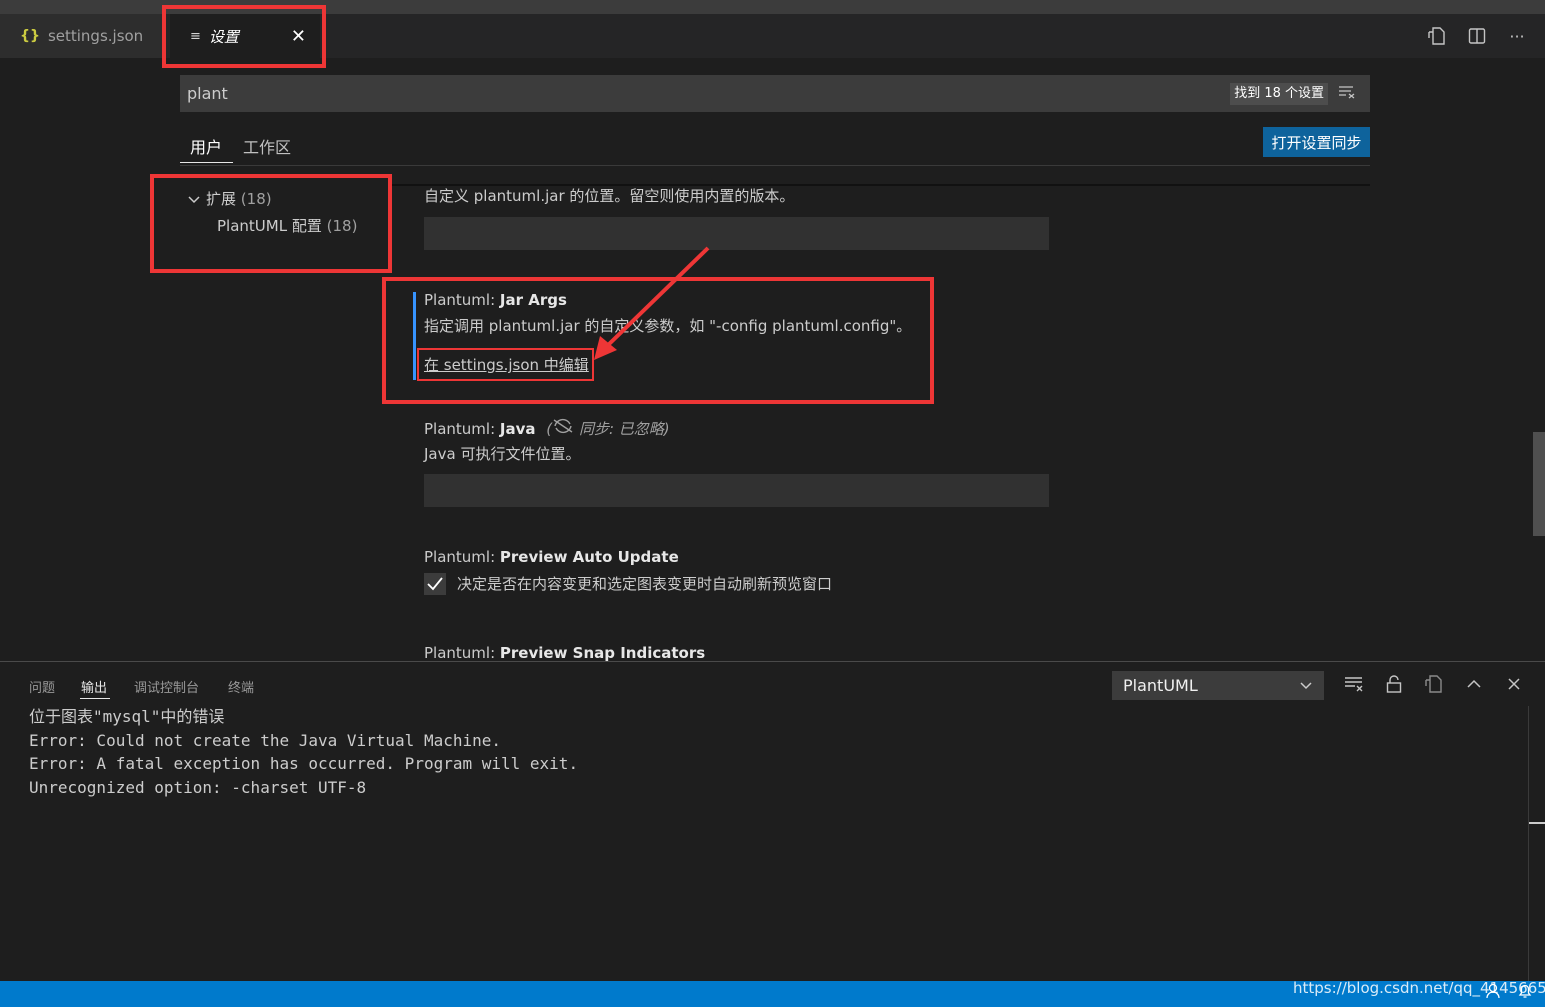  Describe the element at coordinates (1316, 142) in the screenshot. I see `settings-sync-button: 打开设置同步` at that location.